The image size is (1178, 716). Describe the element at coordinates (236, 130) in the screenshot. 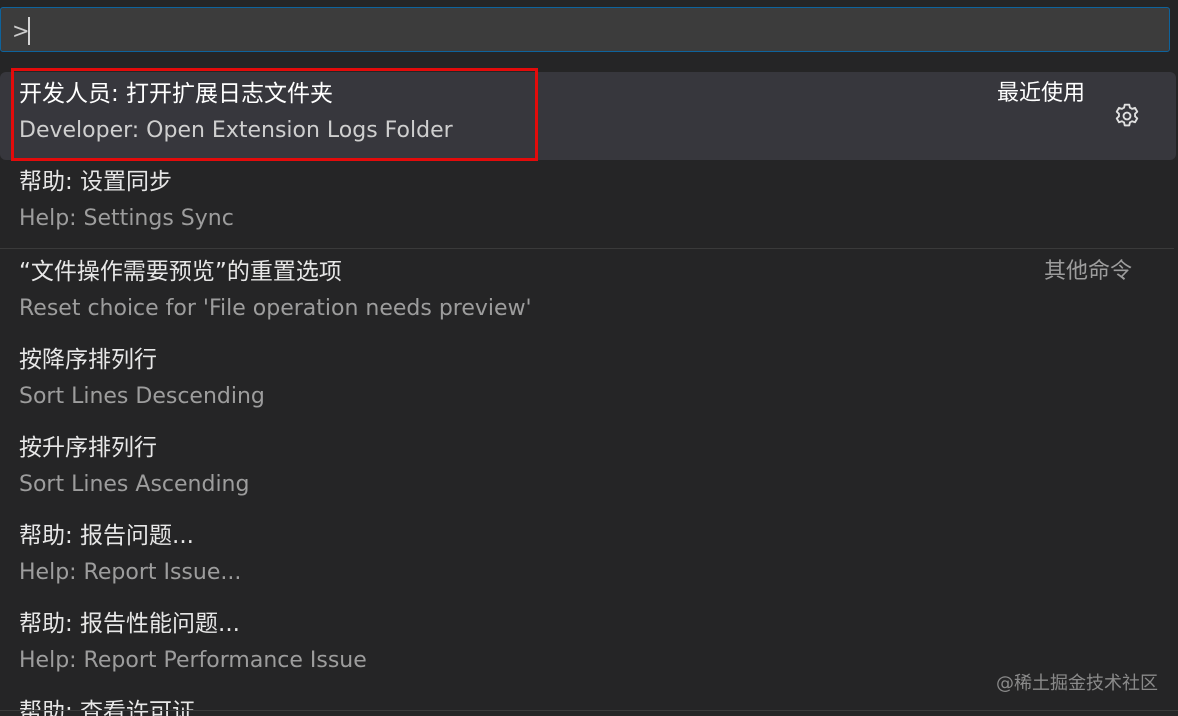

I see `command-label-en: Developer: Open Extension Logs Folder` at that location.